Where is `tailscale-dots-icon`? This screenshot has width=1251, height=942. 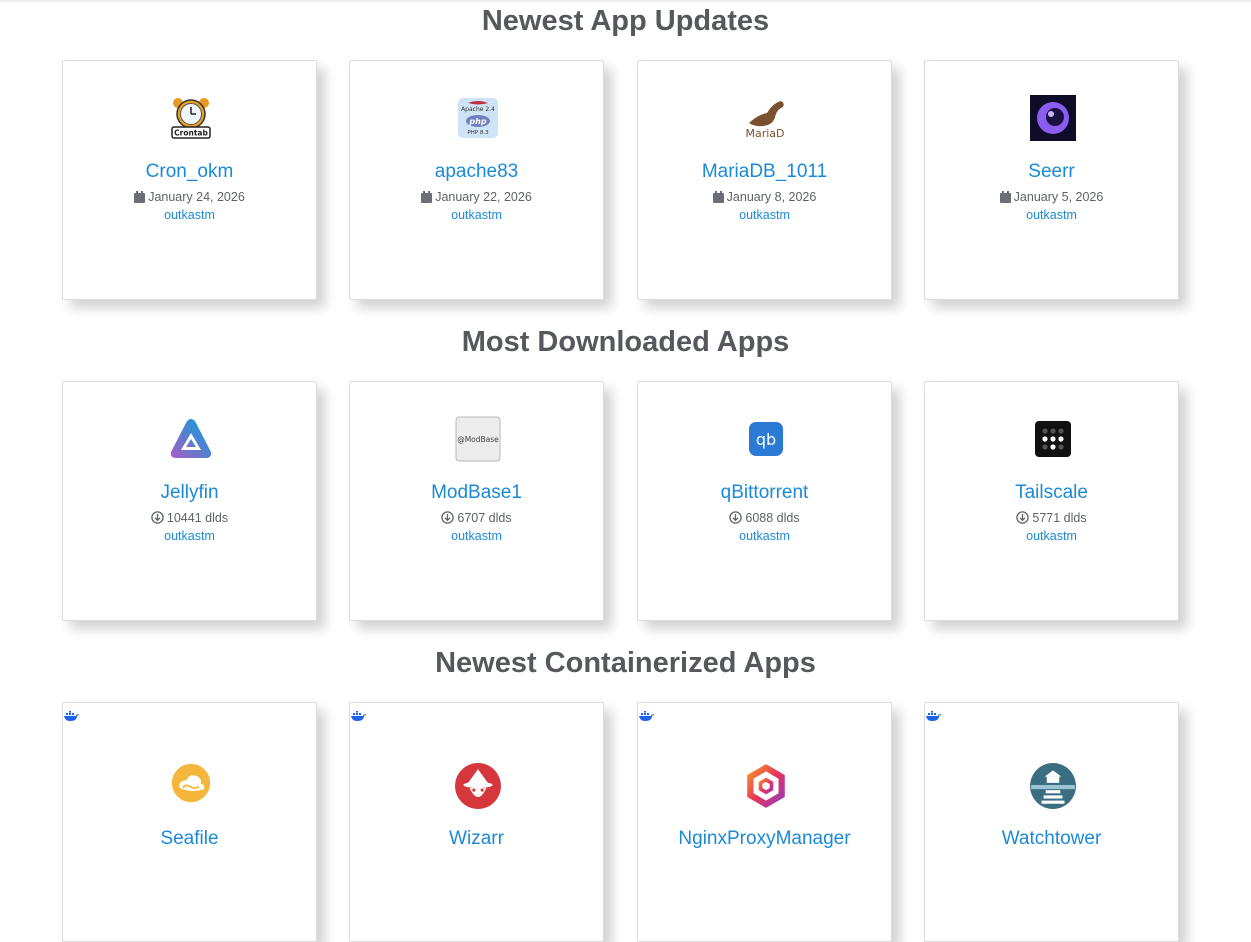
tailscale-dots-icon is located at coordinates (1053, 439).